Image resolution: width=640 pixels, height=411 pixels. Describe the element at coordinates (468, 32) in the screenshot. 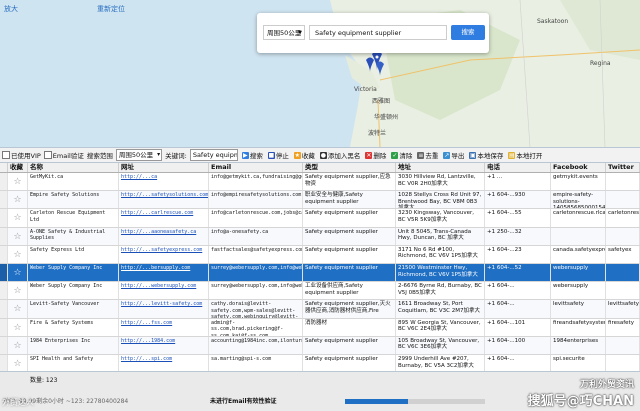

I see `map-search-button: 搜索` at that location.